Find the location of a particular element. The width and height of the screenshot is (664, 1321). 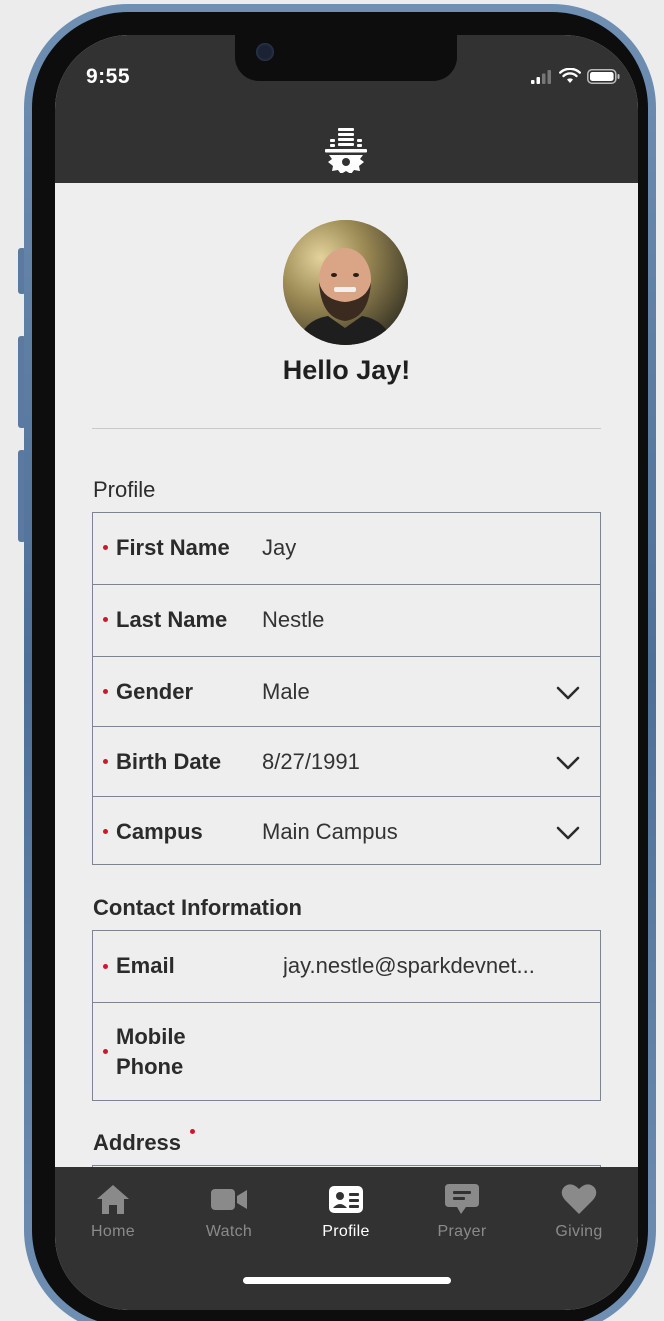

address-label: Address is located at coordinates (137, 1142).